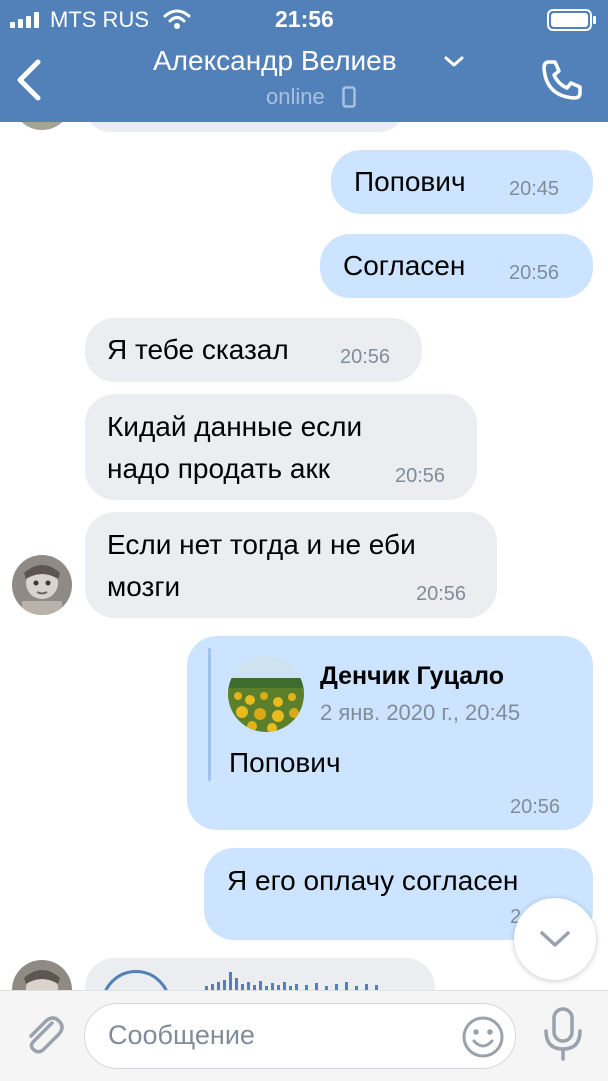  Describe the element at coordinates (261, 544) in the screenshot. I see `message-text-line: Если нет тогда и не еби` at that location.